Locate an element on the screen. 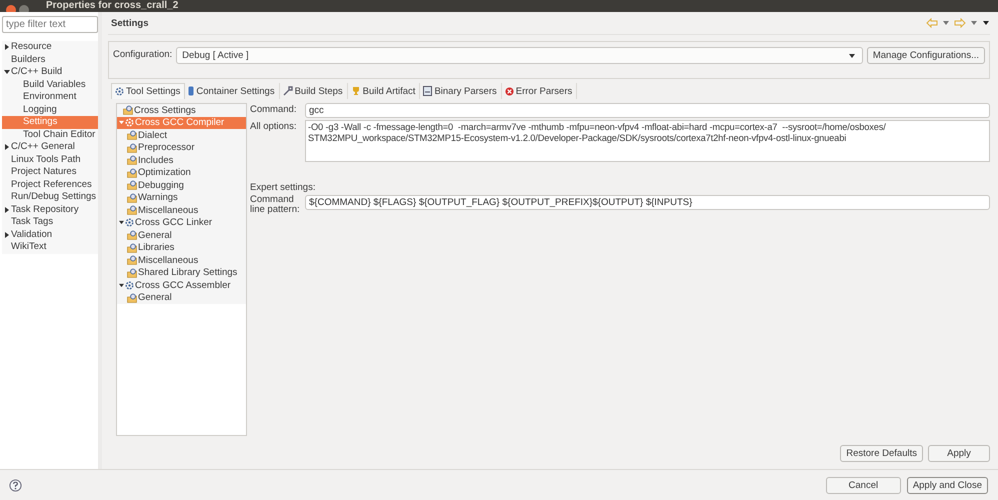 The width and height of the screenshot is (998, 500). document-icon is located at coordinates (427, 91).